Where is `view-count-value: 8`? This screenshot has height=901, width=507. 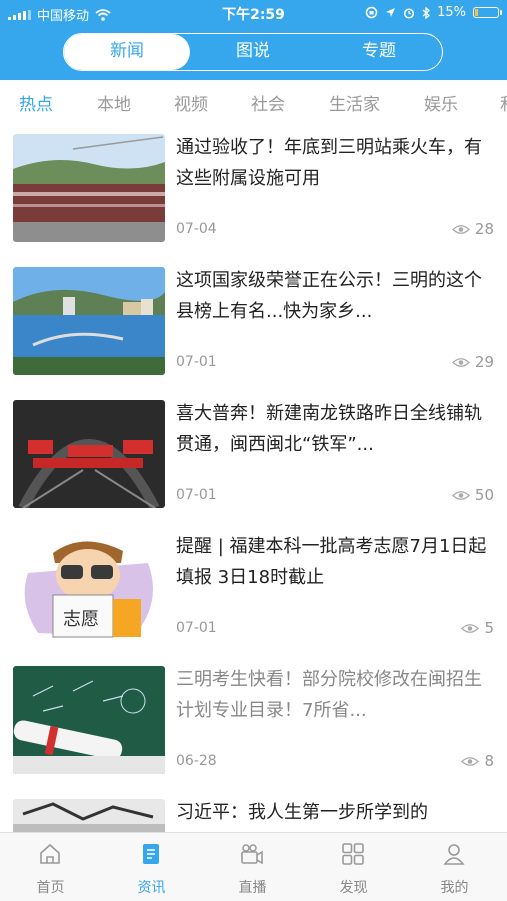
view-count-value: 8 is located at coordinates (489, 761).